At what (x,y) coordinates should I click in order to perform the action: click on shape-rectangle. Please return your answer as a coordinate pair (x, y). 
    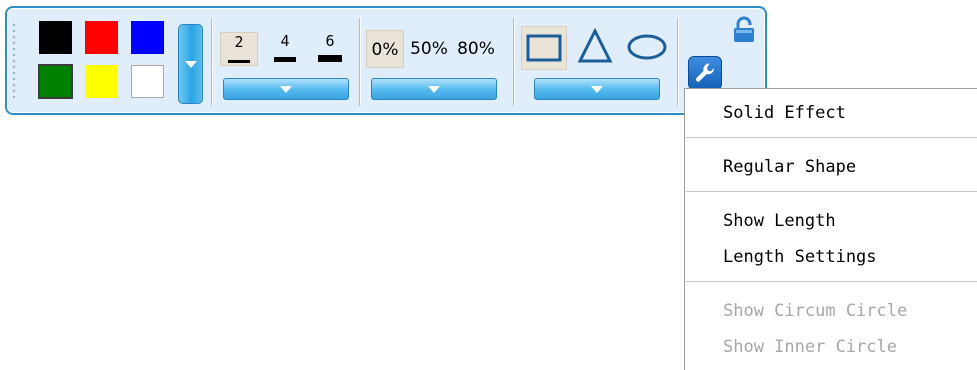
    Looking at the image, I should click on (544, 48).